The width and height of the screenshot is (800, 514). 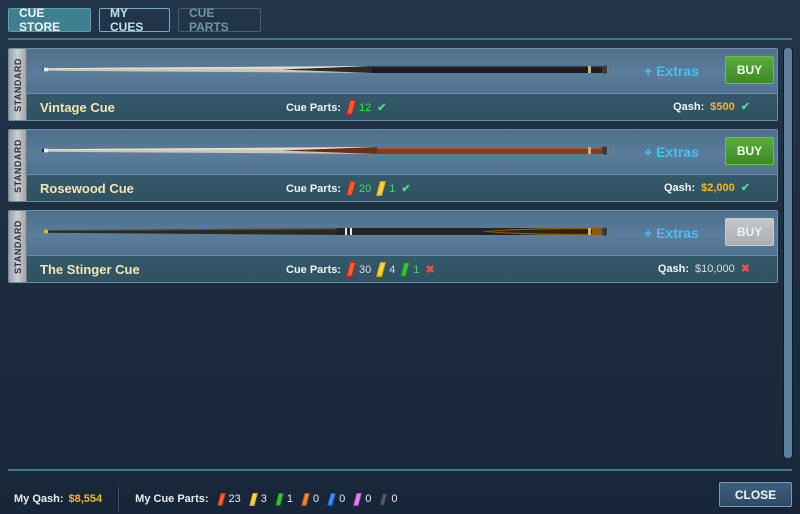 I want to click on my-part-count: 3, so click(x=263, y=499).